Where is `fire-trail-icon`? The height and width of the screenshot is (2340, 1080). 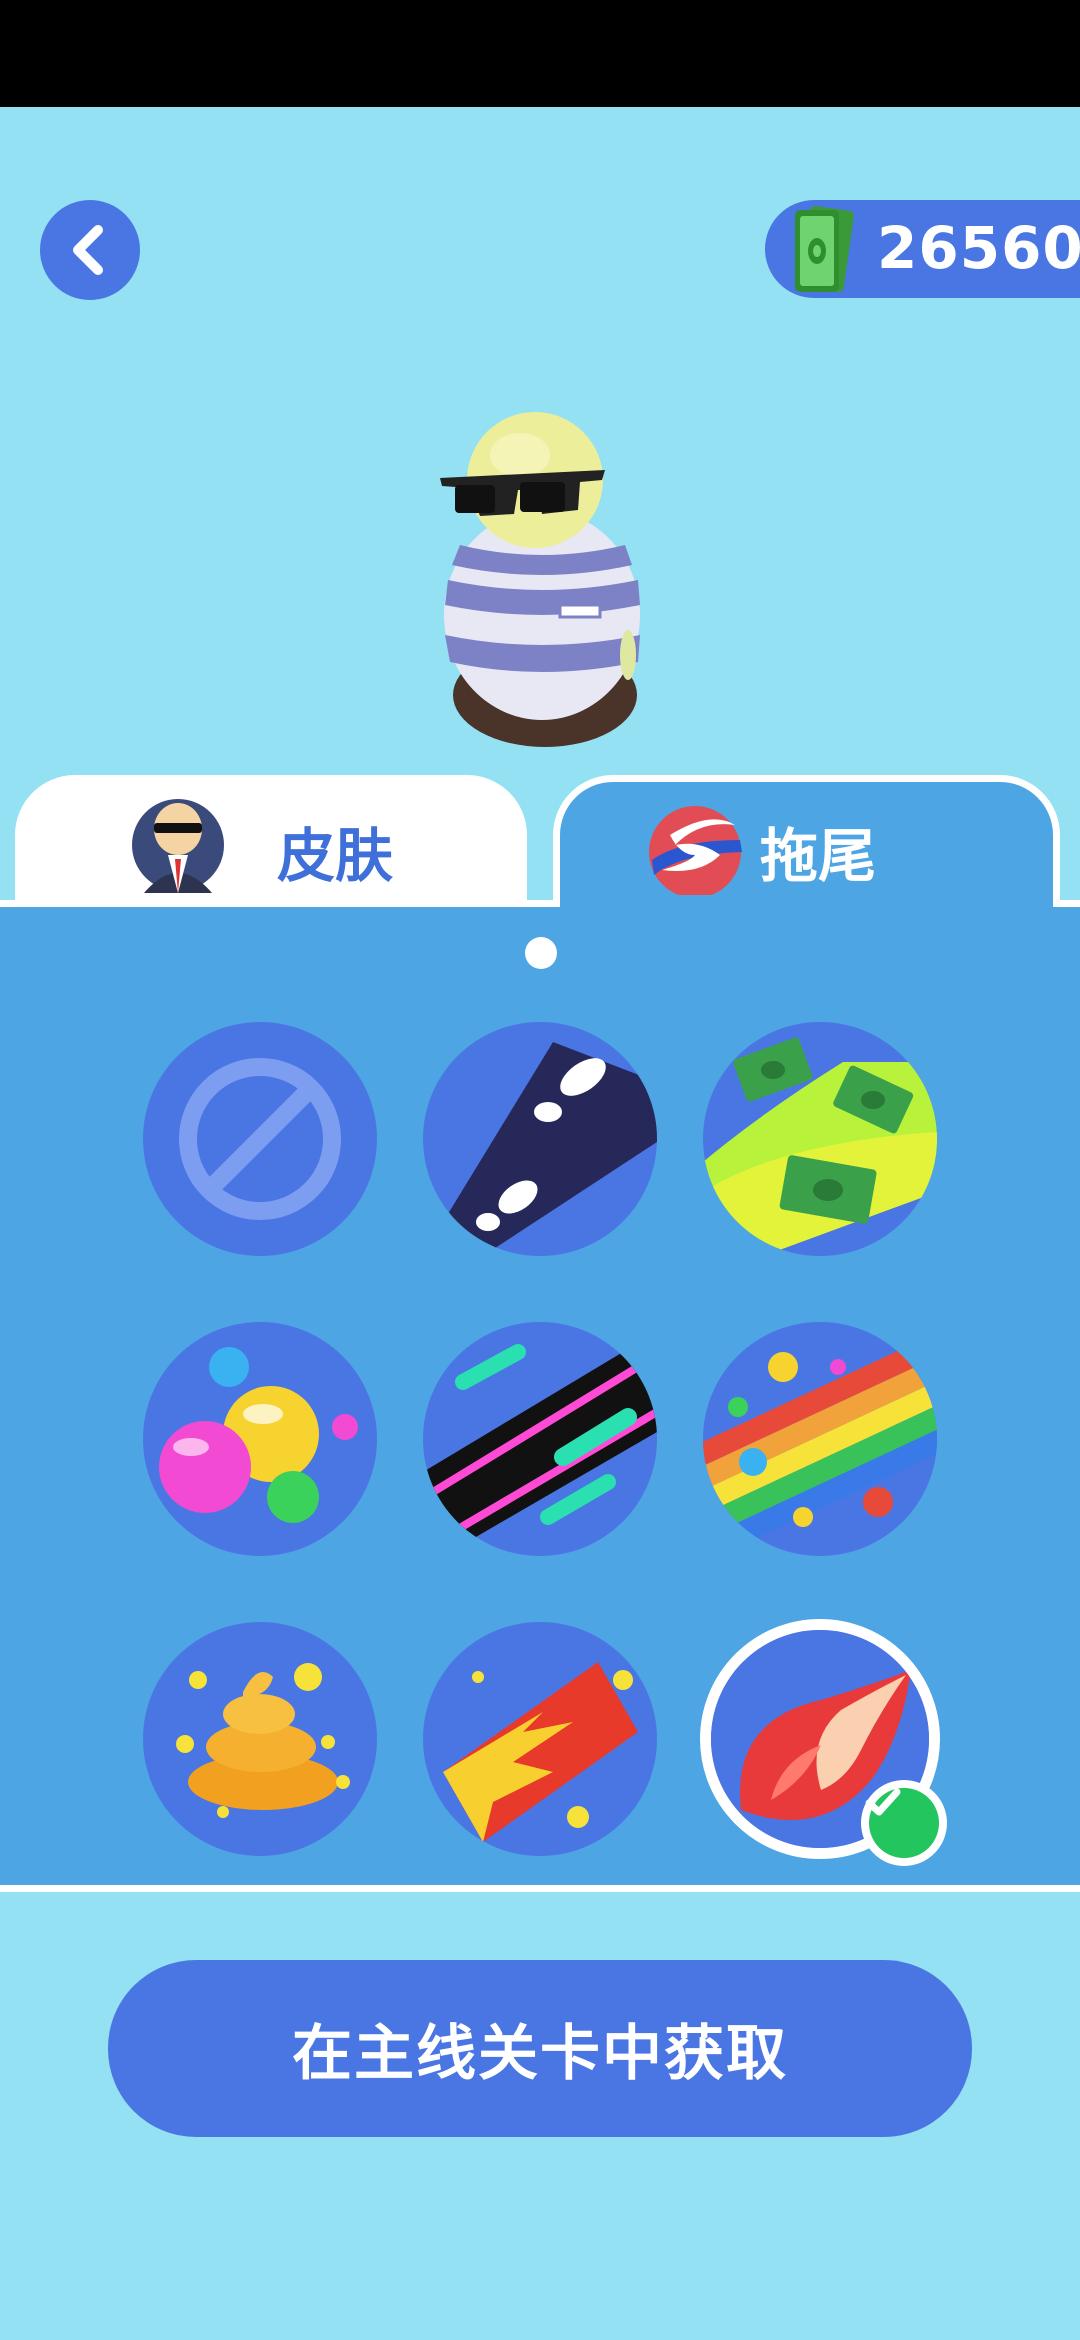 fire-trail-icon is located at coordinates (540, 1752).